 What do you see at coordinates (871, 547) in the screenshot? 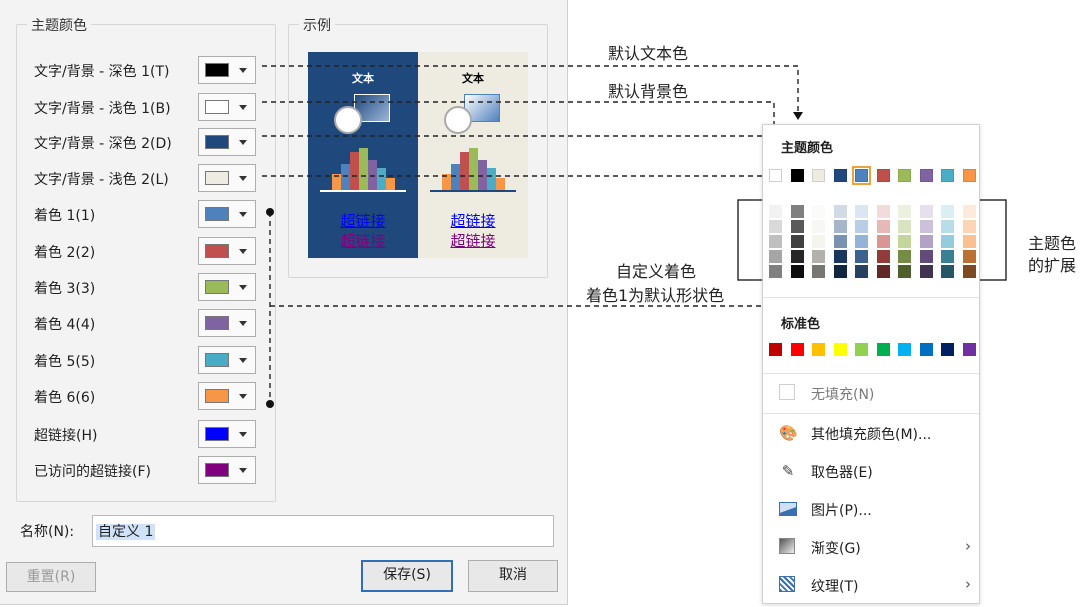
I see `gradient-item: 渐变(G) ›` at bounding box center [871, 547].